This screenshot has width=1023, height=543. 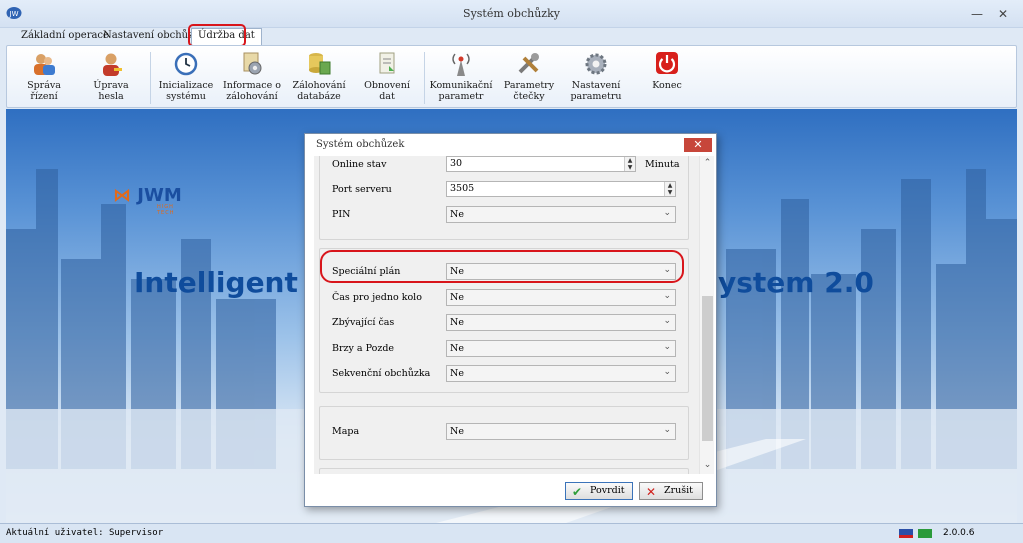 What do you see at coordinates (111, 78) in the screenshot?
I see `edit-password-button: Úprava hesla` at bounding box center [111, 78].